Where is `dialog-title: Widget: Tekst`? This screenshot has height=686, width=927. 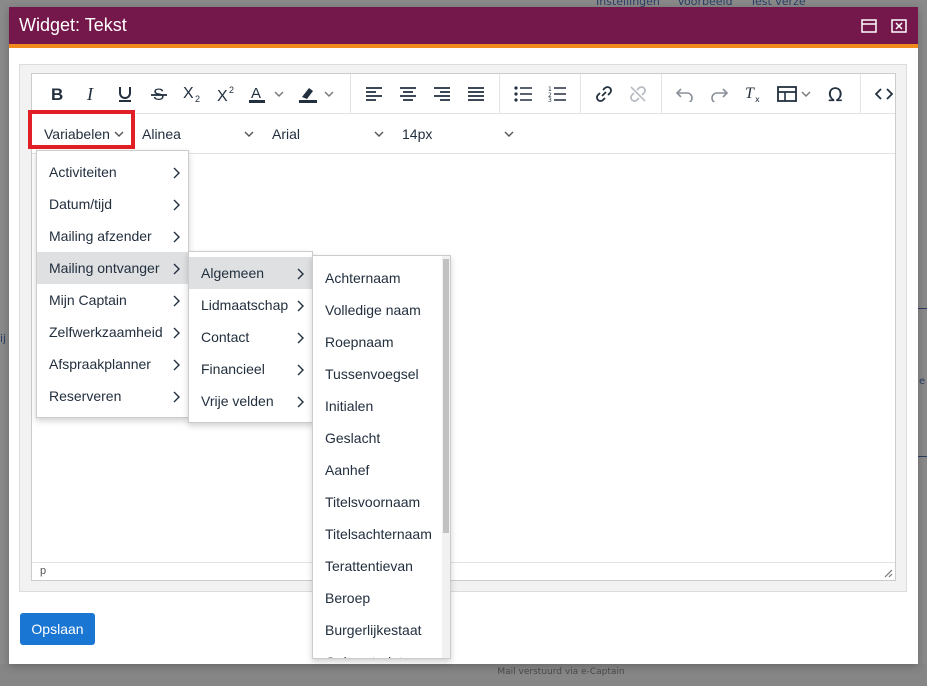 dialog-title: Widget: Tekst is located at coordinates (73, 25).